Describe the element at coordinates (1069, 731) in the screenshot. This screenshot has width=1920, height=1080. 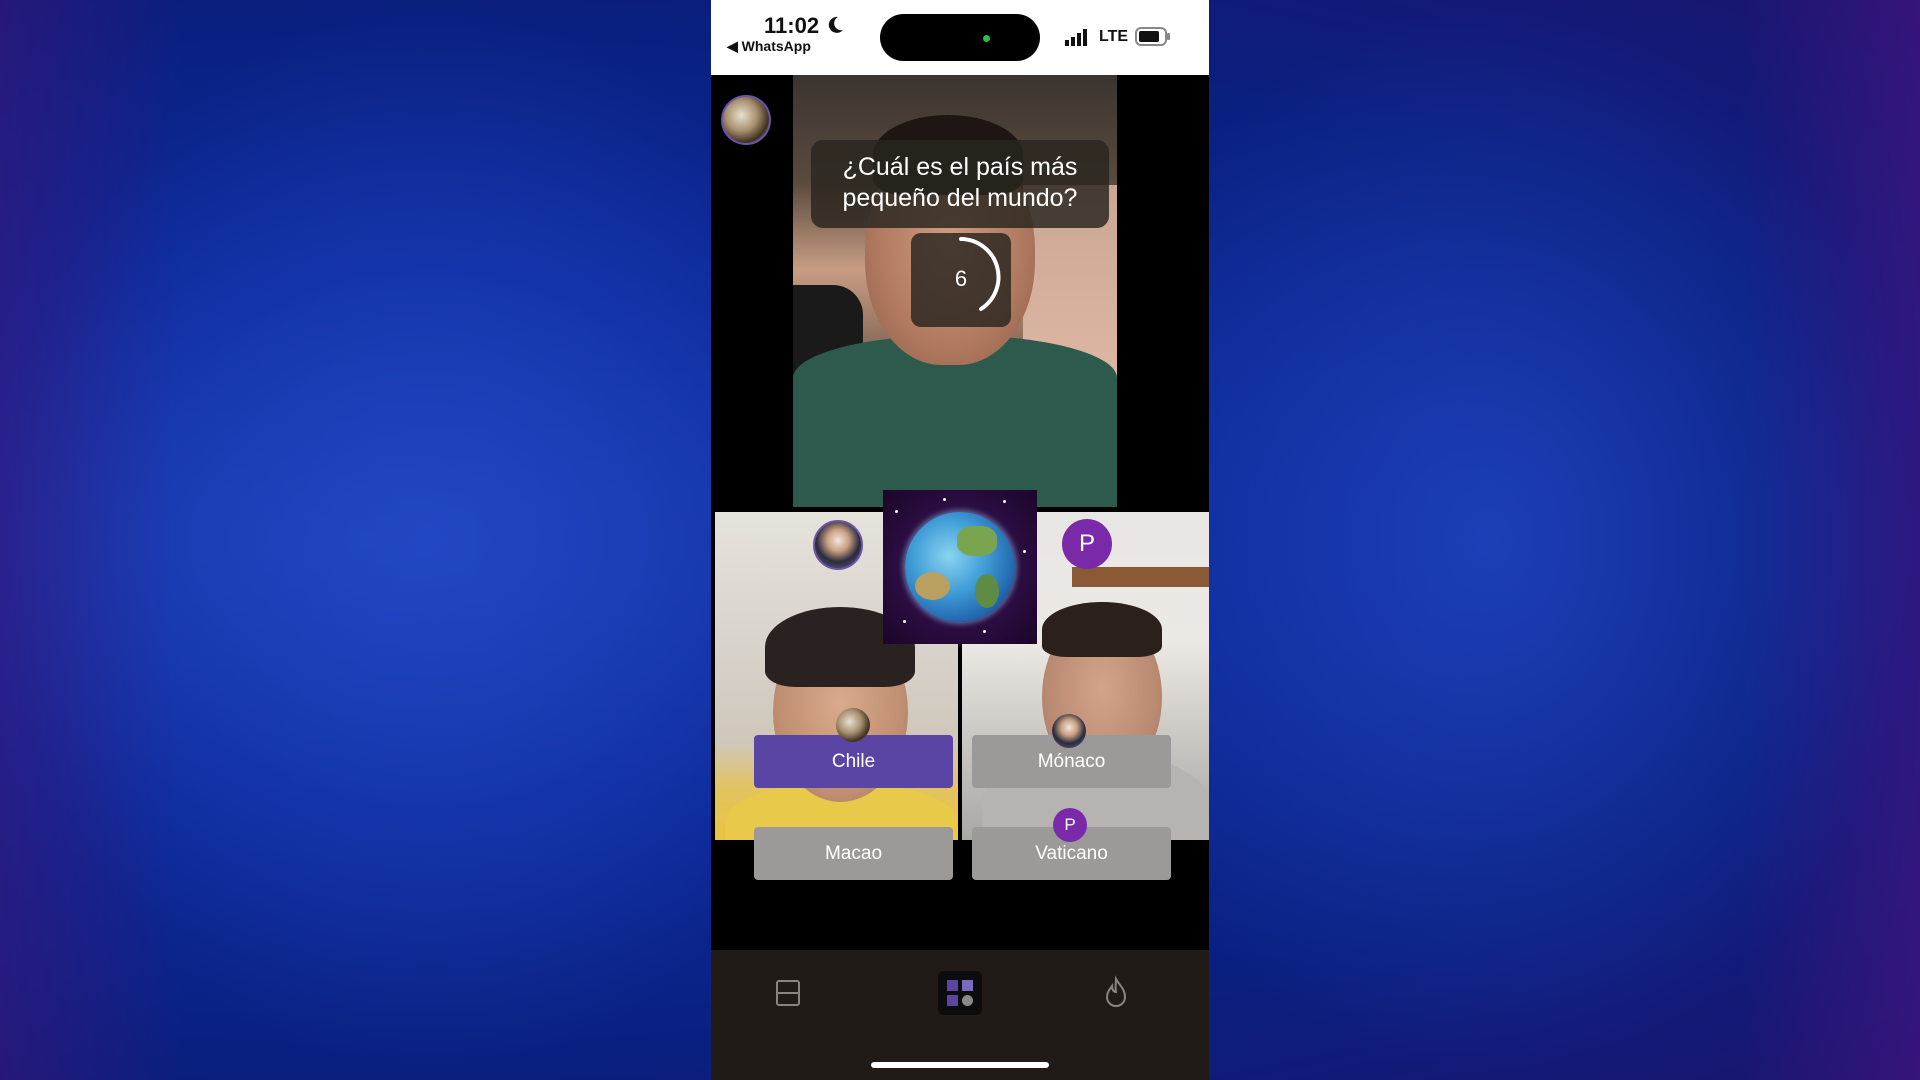
I see `vote-avatar-monaco` at that location.